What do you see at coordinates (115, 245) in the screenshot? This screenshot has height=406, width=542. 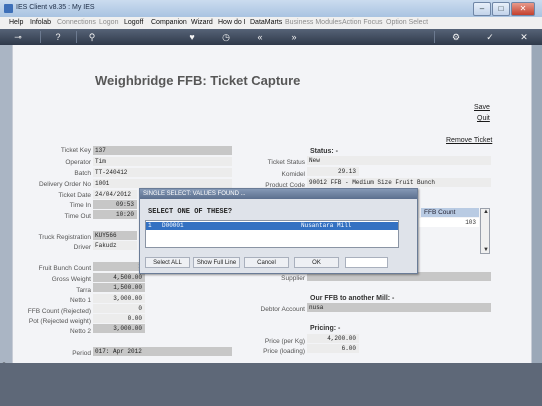 I see `driver-field: Fakudz` at bounding box center [115, 245].